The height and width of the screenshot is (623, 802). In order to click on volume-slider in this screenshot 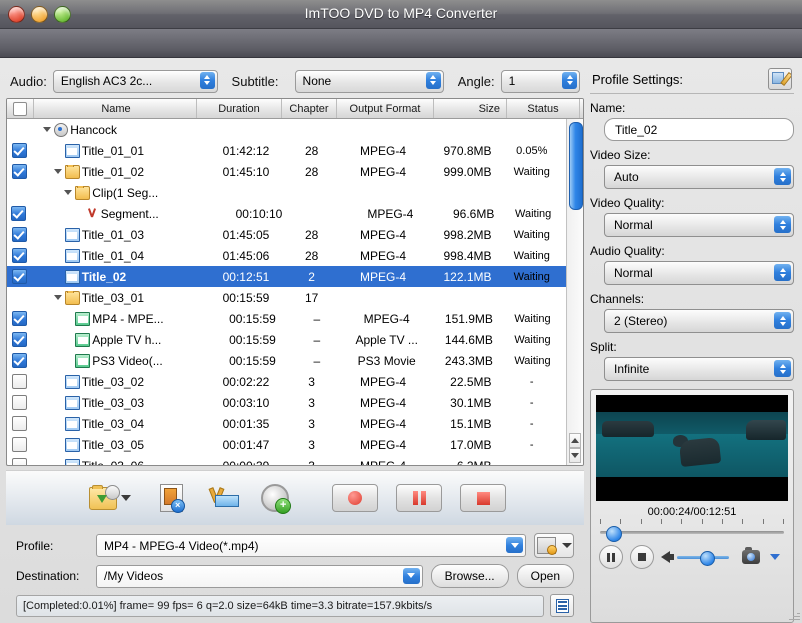, I will do `click(703, 558)`.